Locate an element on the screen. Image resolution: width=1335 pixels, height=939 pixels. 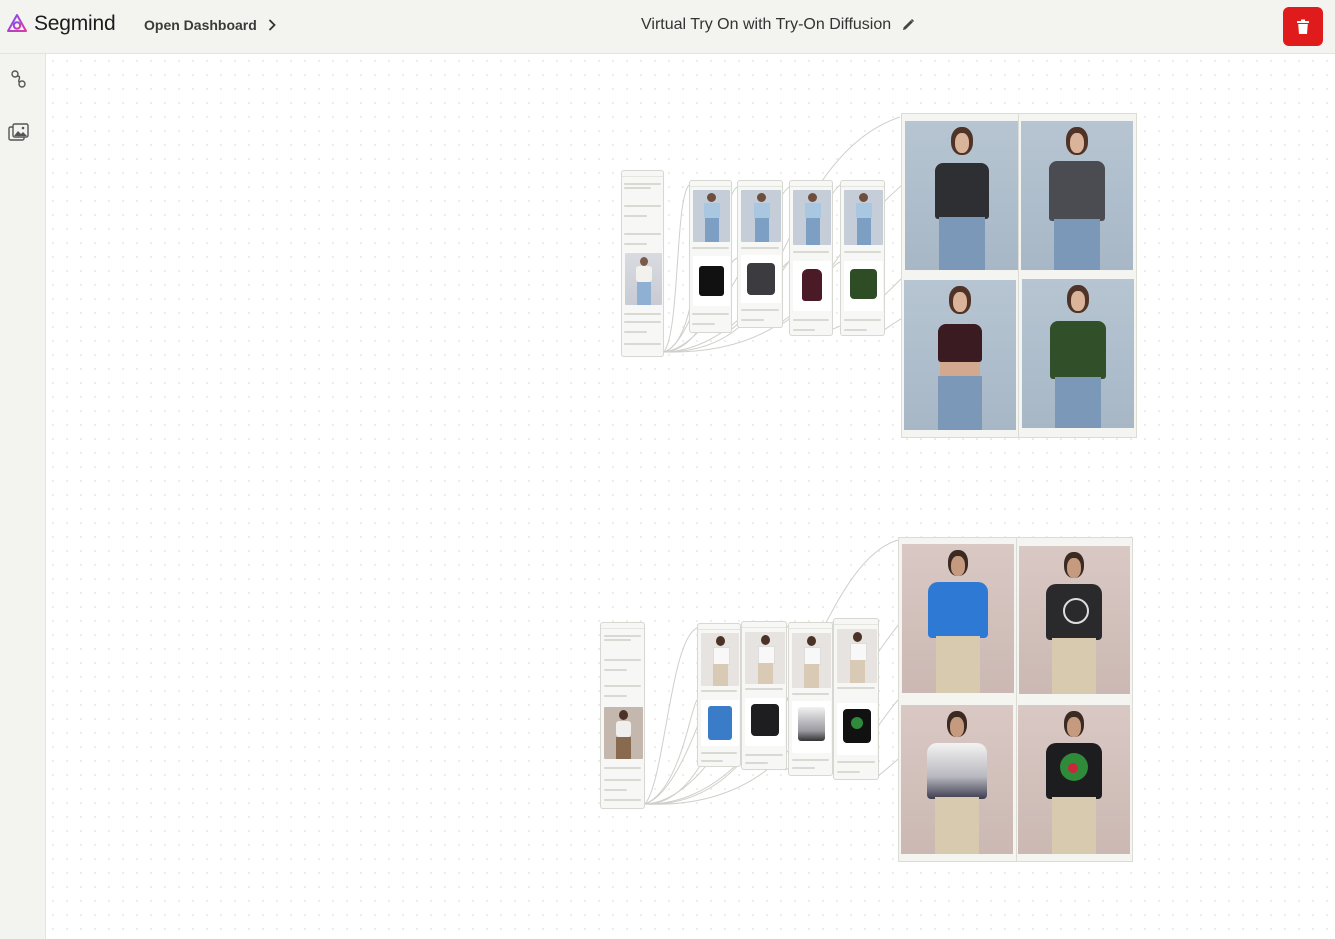
output-image-green-top is located at coordinates (1078, 353).